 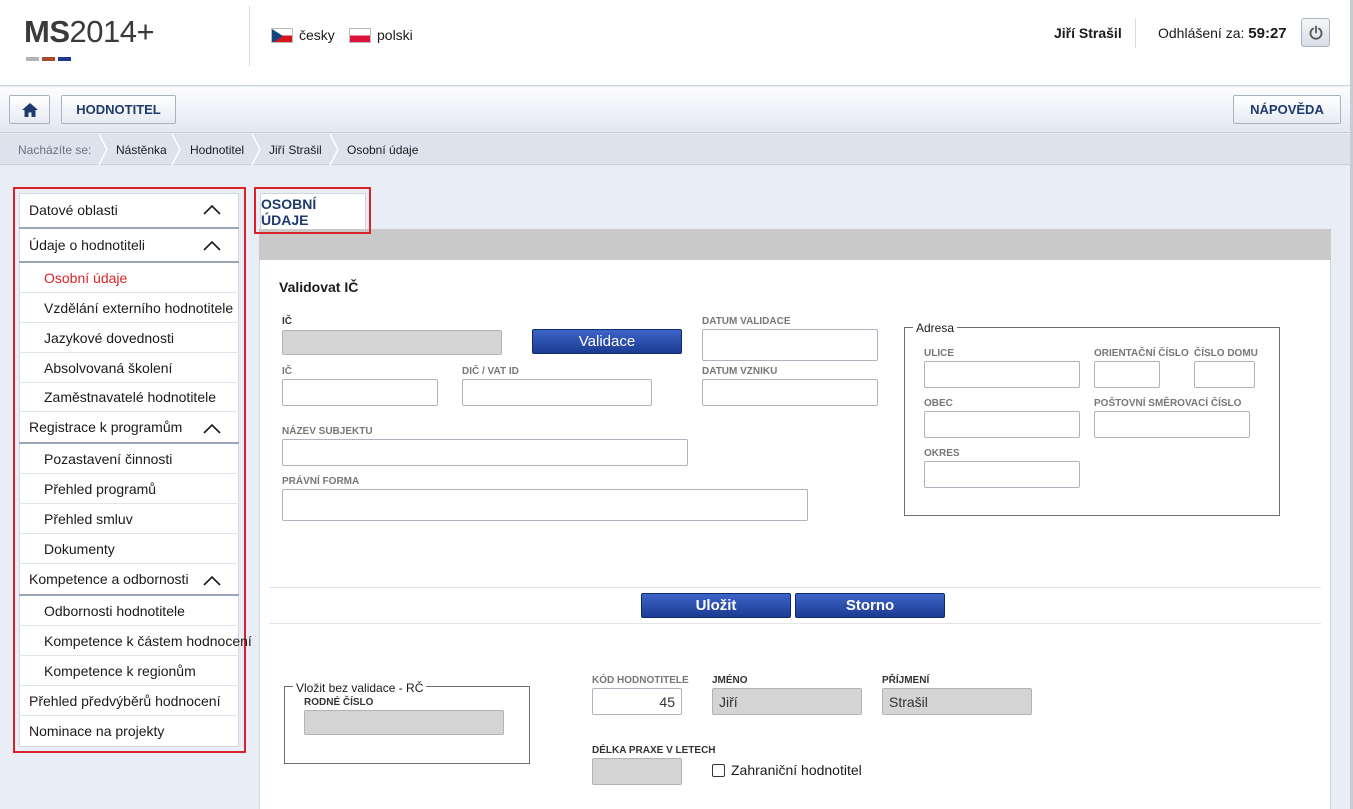 I want to click on menu-item-dokumenty: Dokumenty, so click(x=129, y=549).